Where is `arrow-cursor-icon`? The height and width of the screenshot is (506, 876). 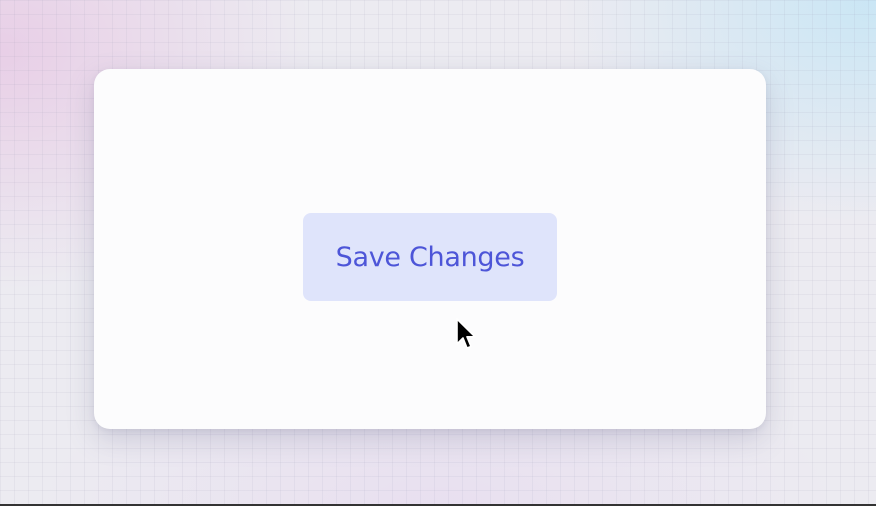 arrow-cursor-icon is located at coordinates (466, 333).